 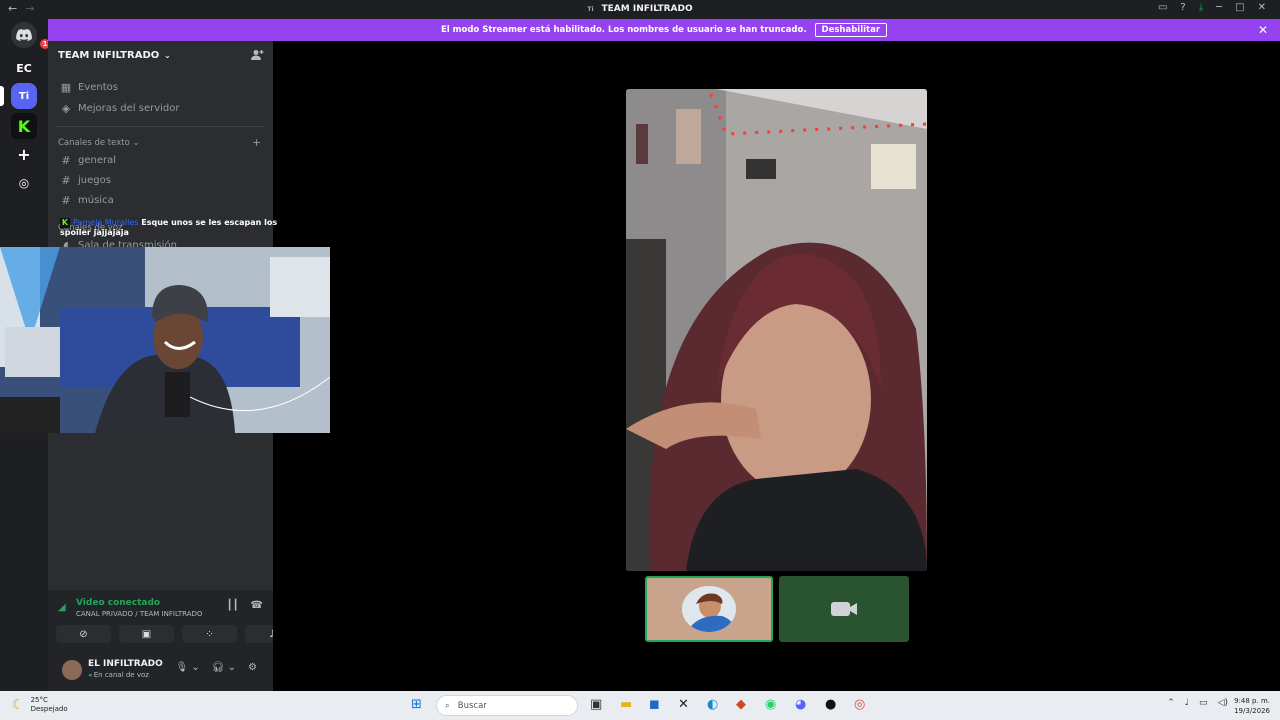 What do you see at coordinates (447, 705) in the screenshot?
I see `search-icon: ⌕` at bounding box center [447, 705].